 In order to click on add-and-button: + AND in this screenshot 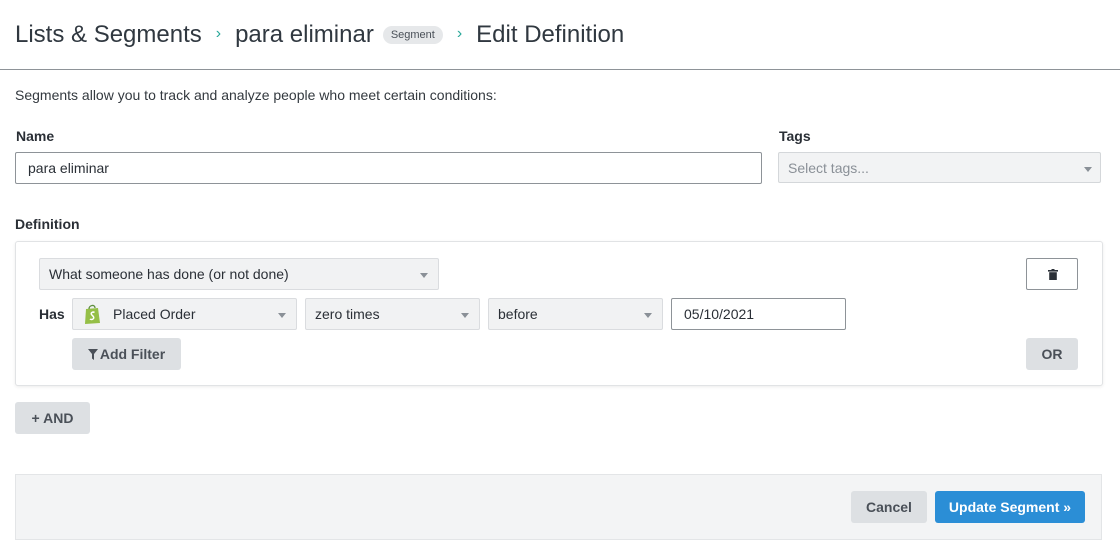, I will do `click(52, 418)`.